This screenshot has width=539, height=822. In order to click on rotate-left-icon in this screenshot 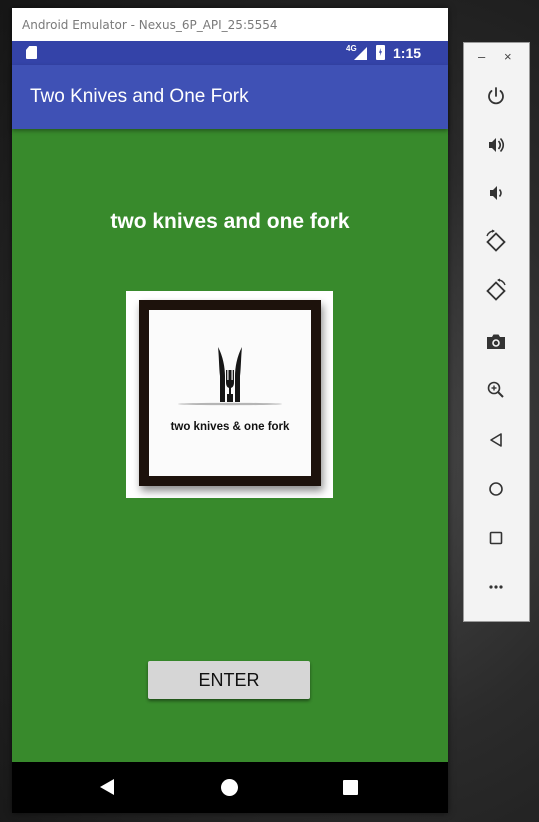, I will do `click(496, 240)`.